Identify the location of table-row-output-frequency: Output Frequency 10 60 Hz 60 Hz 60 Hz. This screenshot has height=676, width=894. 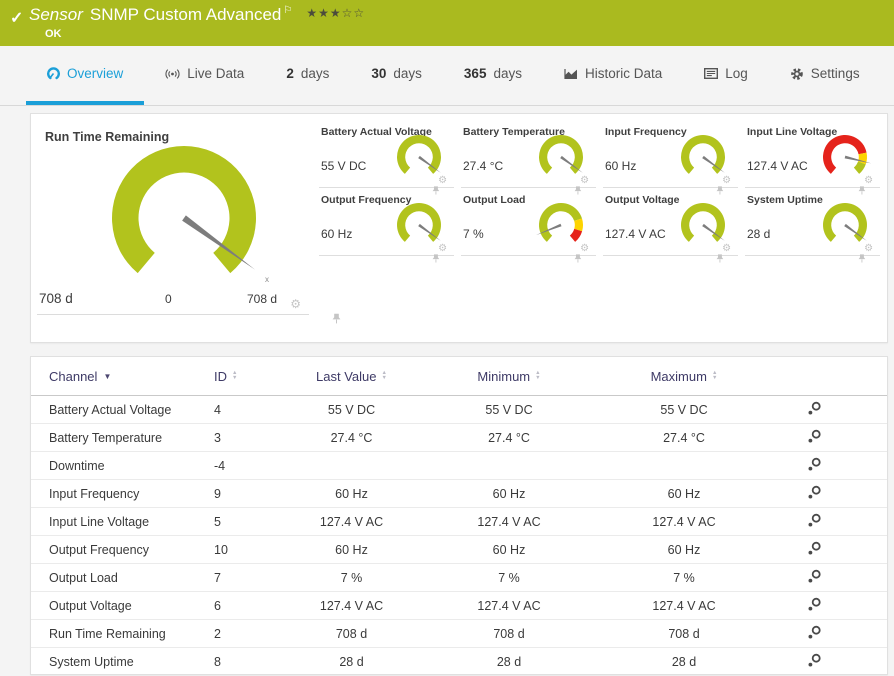
(459, 550).